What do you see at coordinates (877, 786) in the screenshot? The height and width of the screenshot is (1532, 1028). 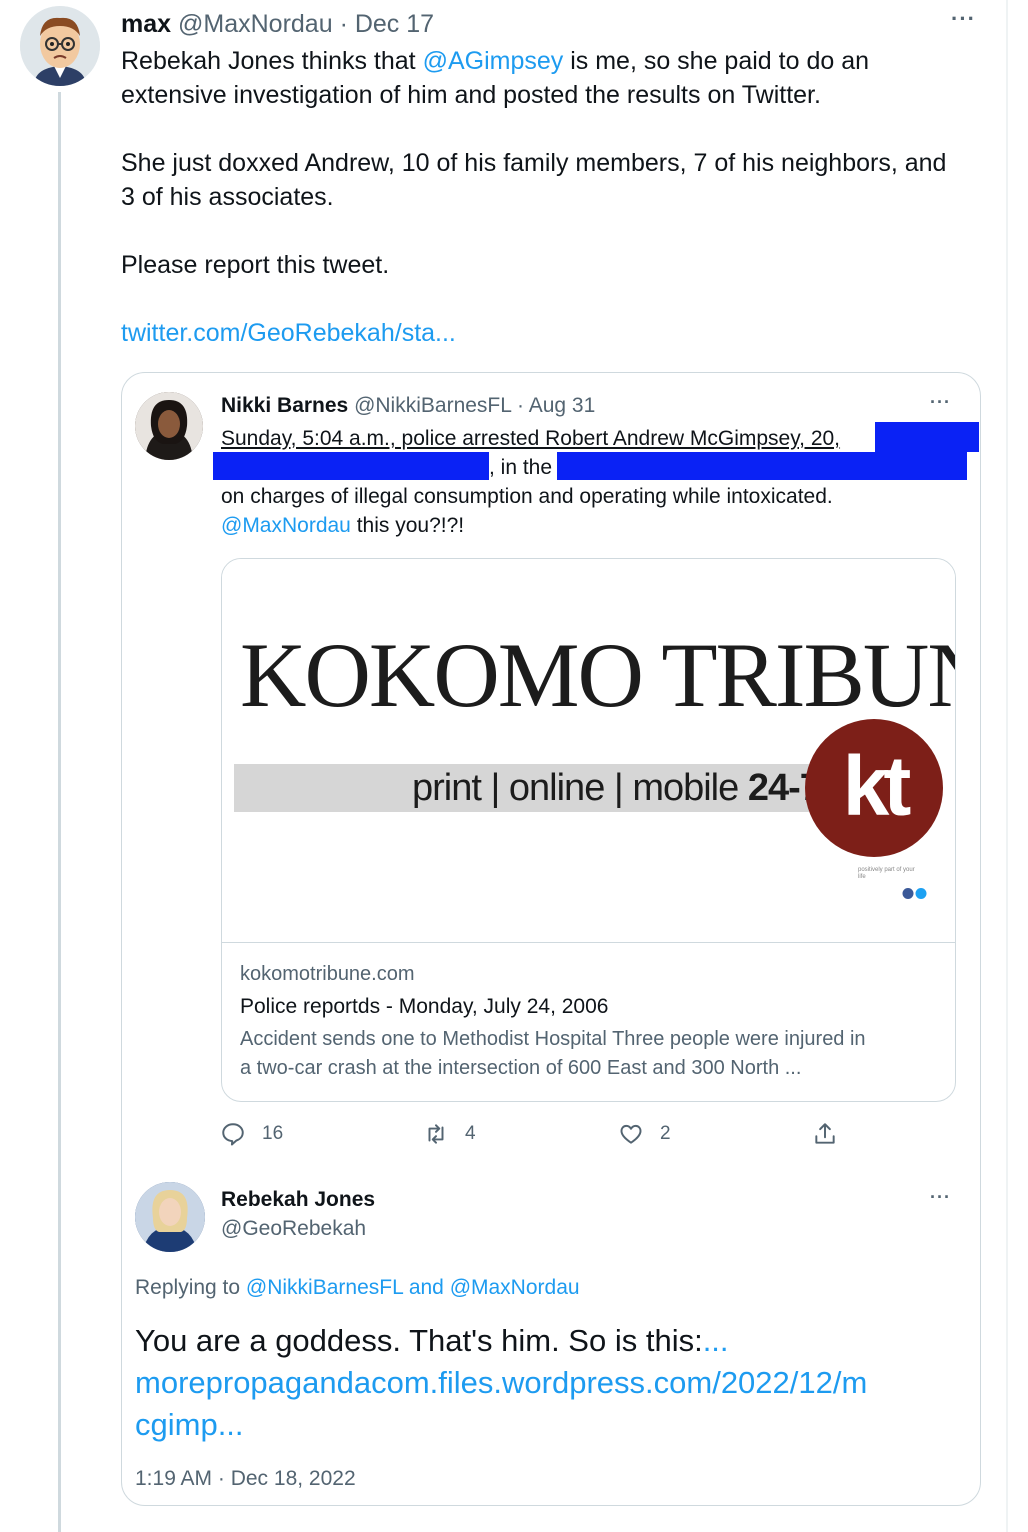 I see `kt-badge-text: kt` at bounding box center [877, 786].